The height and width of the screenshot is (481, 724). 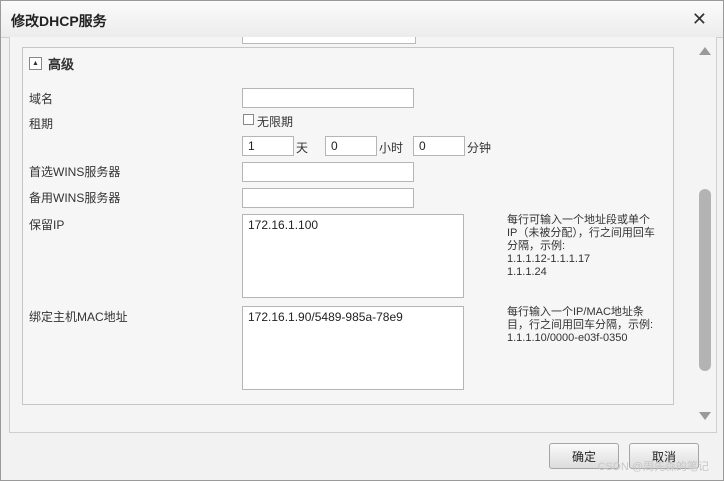 What do you see at coordinates (59, 21) in the screenshot?
I see `dialog-title: 修改DHCP服务` at bounding box center [59, 21].